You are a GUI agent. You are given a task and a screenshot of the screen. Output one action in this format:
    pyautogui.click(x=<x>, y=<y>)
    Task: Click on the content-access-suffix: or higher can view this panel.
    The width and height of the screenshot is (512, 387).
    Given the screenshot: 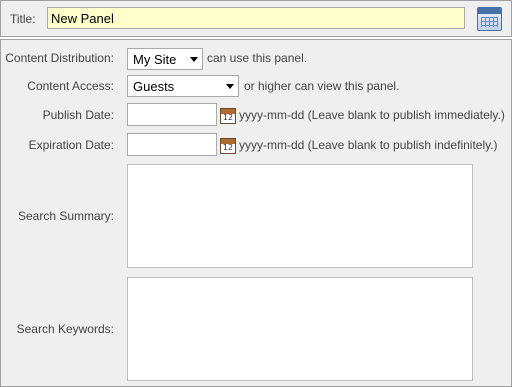 What is the action you would take?
    pyautogui.click(x=322, y=86)
    